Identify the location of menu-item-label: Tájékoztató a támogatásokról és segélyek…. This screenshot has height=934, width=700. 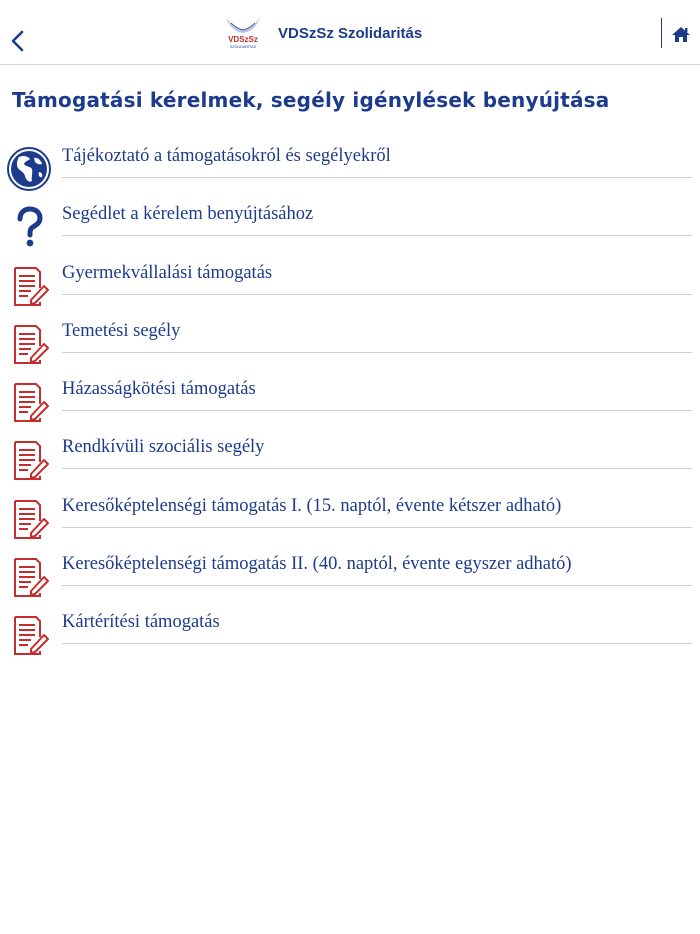
(226, 156).